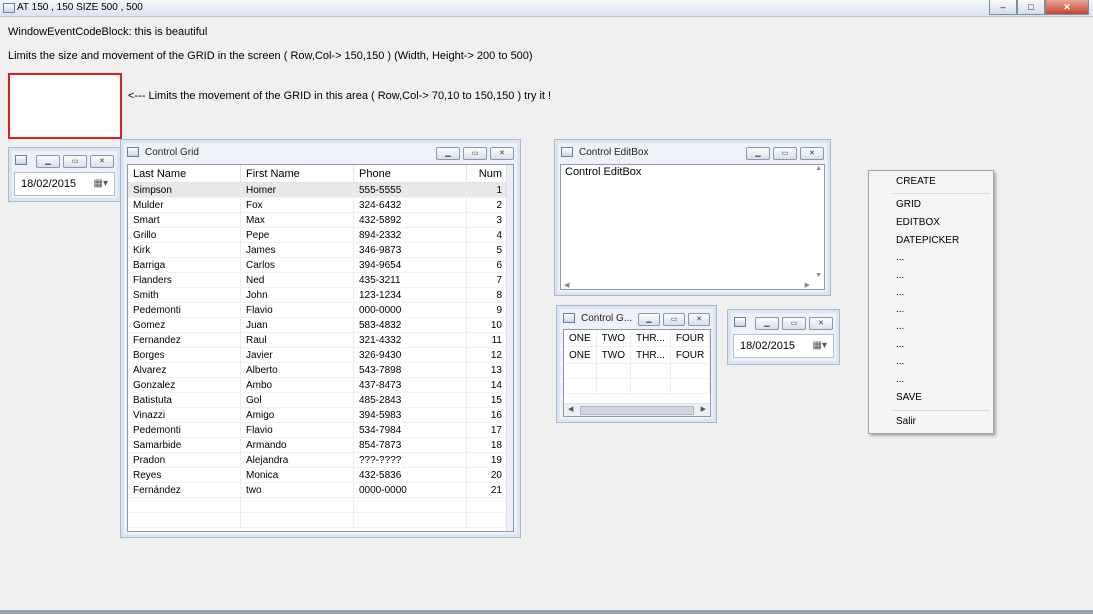 The width and height of the screenshot is (1093, 614). Describe the element at coordinates (297, 295) in the screenshot. I see `table-cell: John` at that location.